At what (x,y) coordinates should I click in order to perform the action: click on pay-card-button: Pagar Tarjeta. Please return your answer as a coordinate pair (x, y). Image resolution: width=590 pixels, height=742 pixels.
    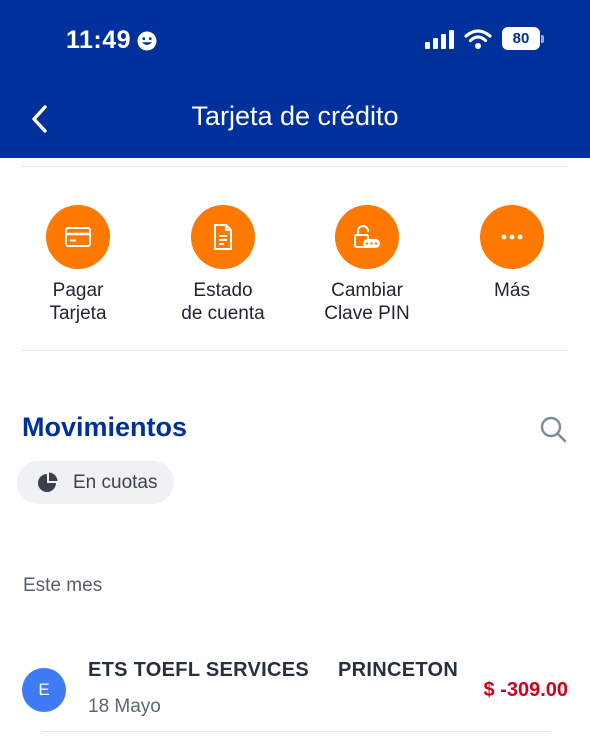
    Looking at the image, I should click on (78, 265).